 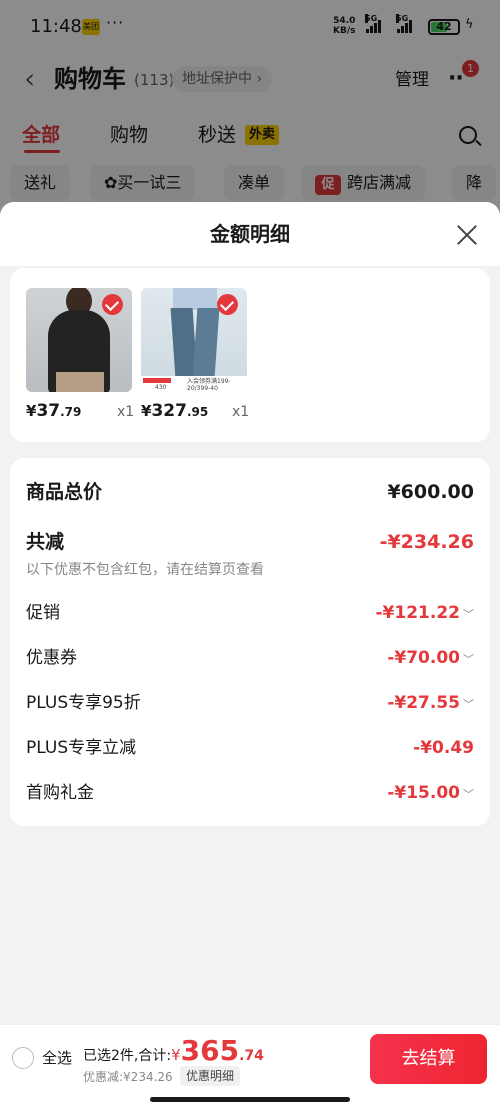 What do you see at coordinates (161, 387) in the screenshot?
I see `image-strip-price: 430` at bounding box center [161, 387].